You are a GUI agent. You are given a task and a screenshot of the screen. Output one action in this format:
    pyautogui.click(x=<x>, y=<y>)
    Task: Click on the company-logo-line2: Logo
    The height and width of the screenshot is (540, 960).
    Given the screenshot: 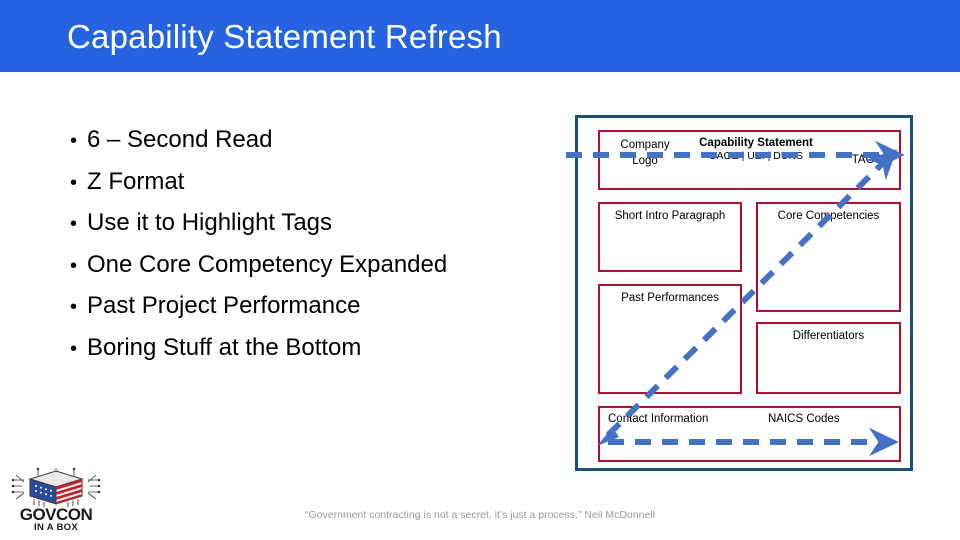 What is the action you would take?
    pyautogui.click(x=645, y=161)
    